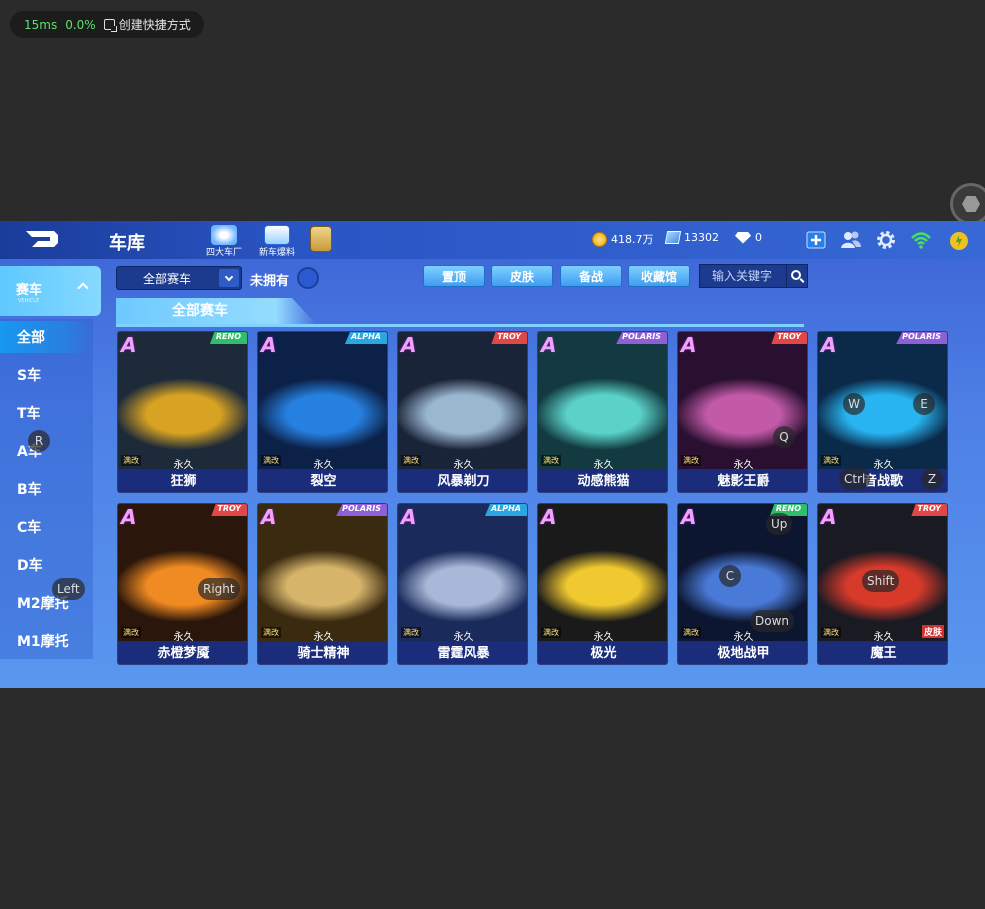 The height and width of the screenshot is (909, 985). What do you see at coordinates (730, 576) in the screenshot?
I see `key-hint-c: C` at bounding box center [730, 576].